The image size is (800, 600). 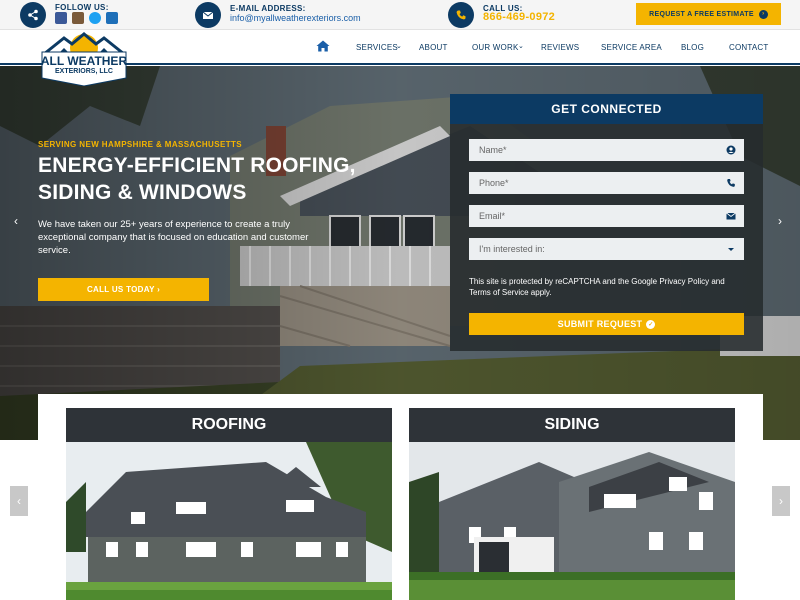 I want to click on siding-image, so click(x=572, y=521).